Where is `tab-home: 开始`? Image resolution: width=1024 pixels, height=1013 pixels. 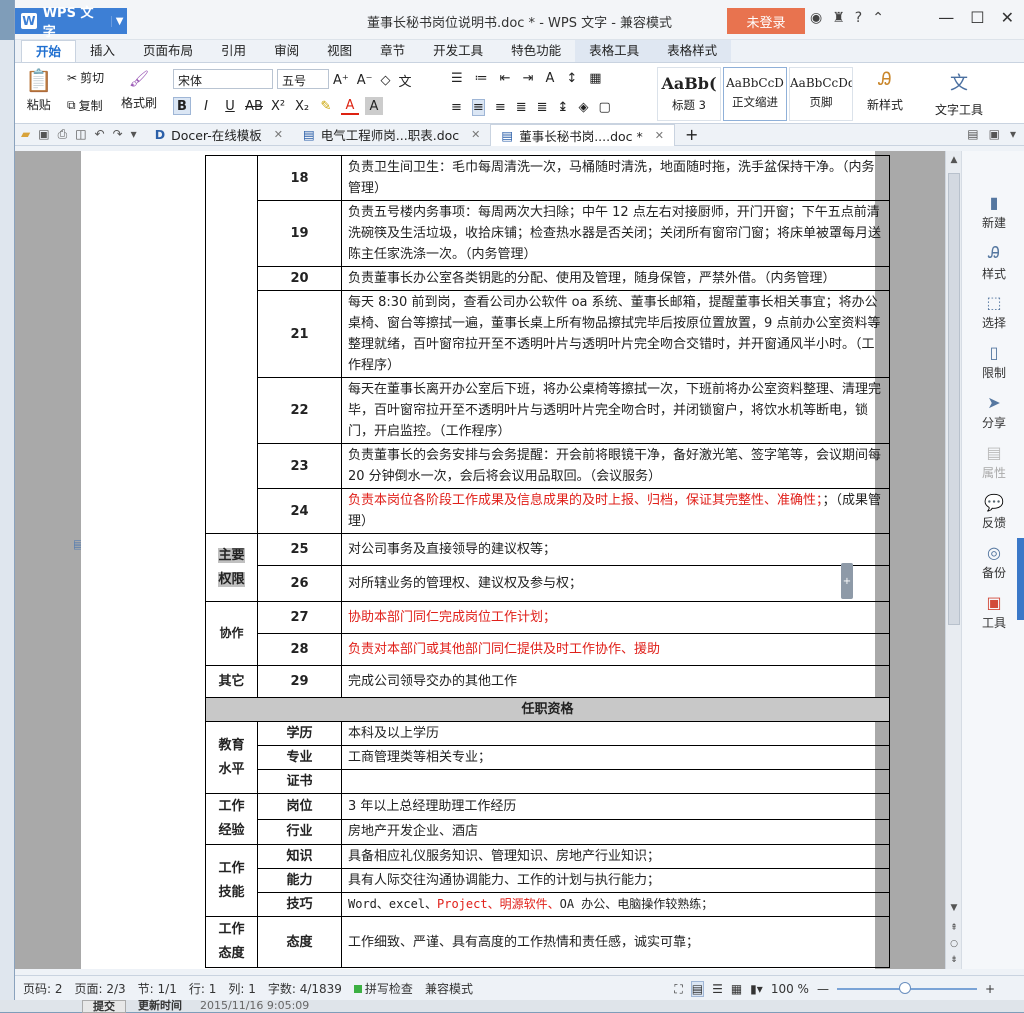 tab-home: 开始 is located at coordinates (49, 51).